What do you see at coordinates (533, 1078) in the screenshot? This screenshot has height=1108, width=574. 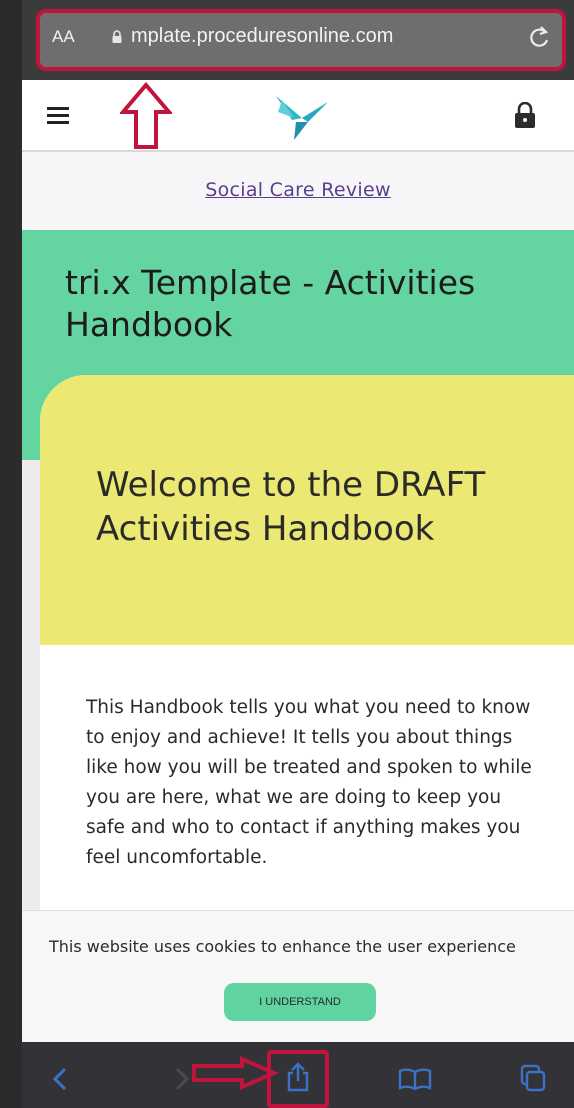 I see `tabs-icon` at bounding box center [533, 1078].